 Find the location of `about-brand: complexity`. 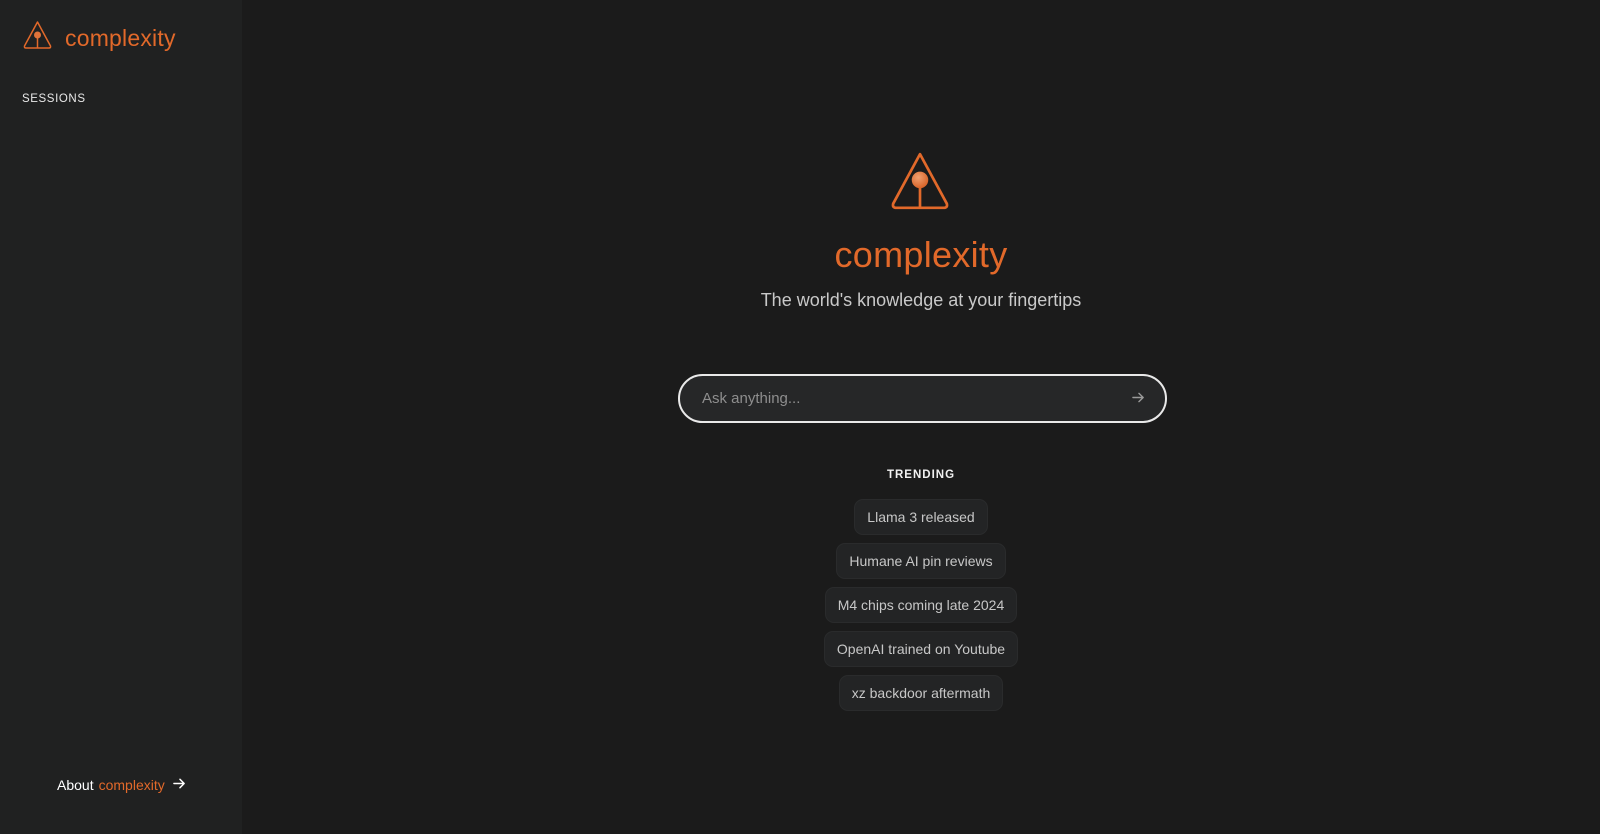

about-brand: complexity is located at coordinates (131, 785).